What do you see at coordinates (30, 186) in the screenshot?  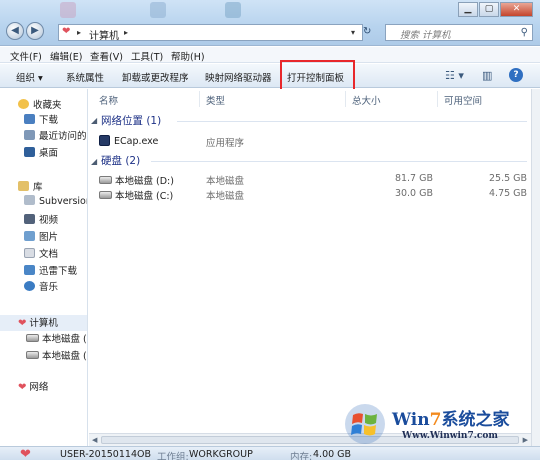 I see `nav-library: 库` at bounding box center [30, 186].